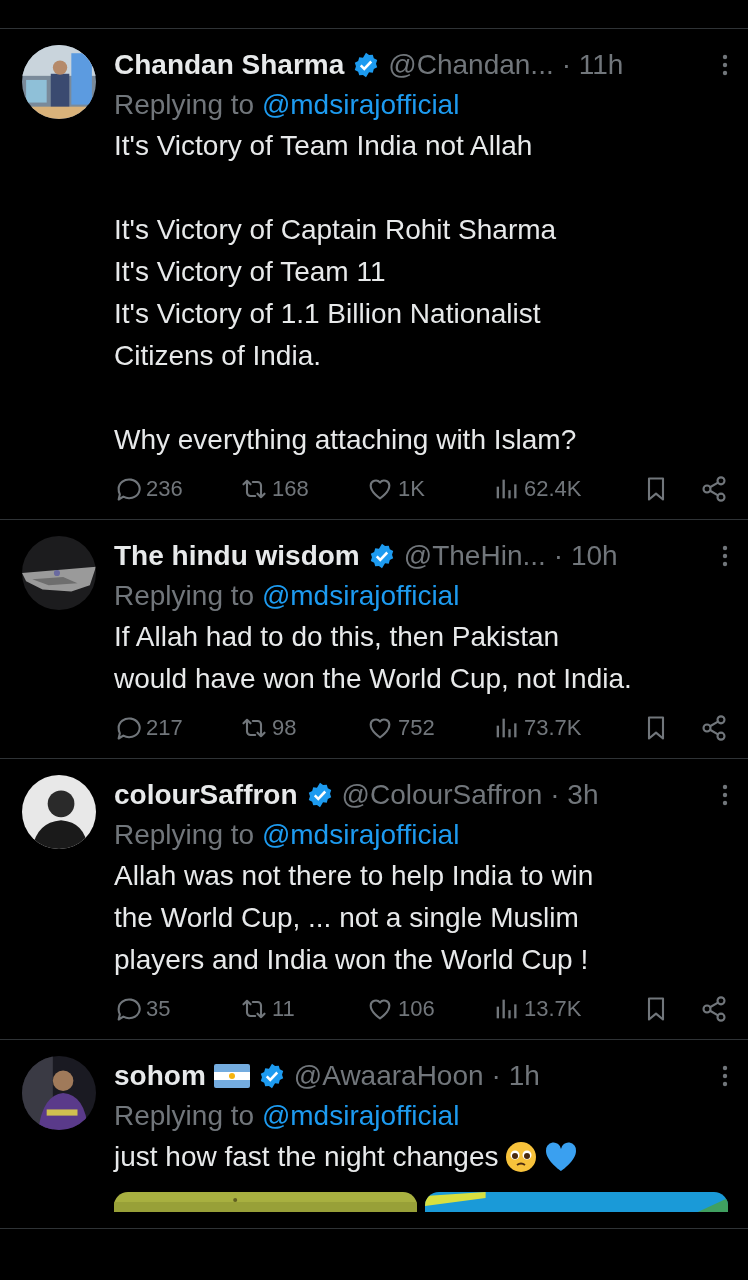 The width and height of the screenshot is (748, 1280). Describe the element at coordinates (553, 728) in the screenshot. I see `view-count: 73.7K` at that location.